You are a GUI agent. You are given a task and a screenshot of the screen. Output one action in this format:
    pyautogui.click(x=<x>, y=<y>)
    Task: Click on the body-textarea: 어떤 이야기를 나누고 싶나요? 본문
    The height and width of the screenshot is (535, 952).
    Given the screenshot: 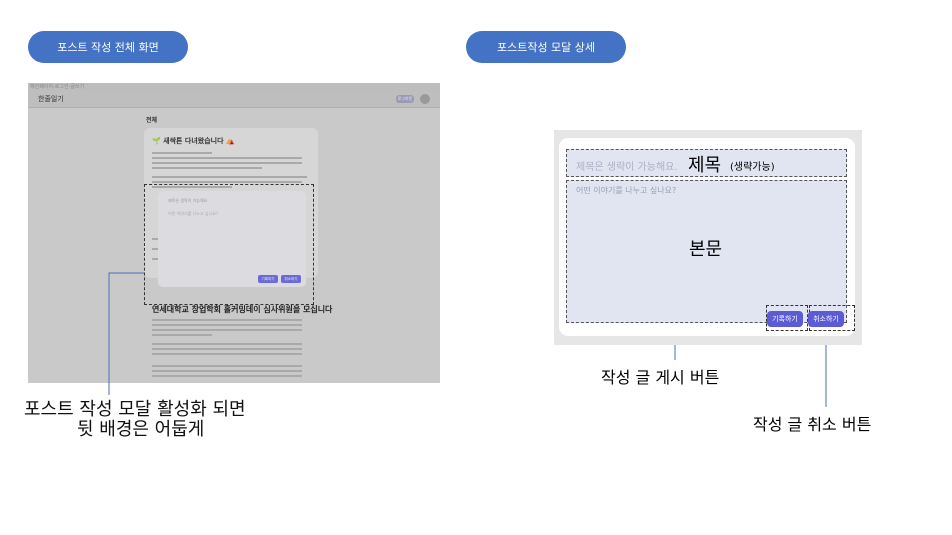 What is the action you would take?
    pyautogui.click(x=710, y=255)
    